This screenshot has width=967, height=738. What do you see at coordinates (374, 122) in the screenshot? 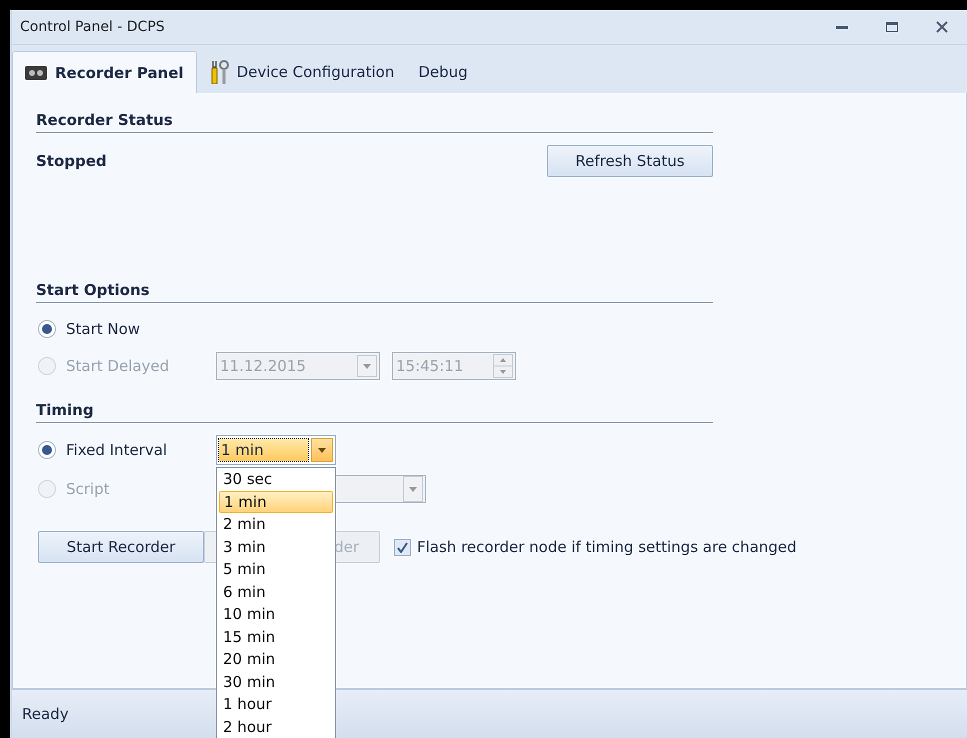
I see `section-heading: Recorder Status` at bounding box center [374, 122].